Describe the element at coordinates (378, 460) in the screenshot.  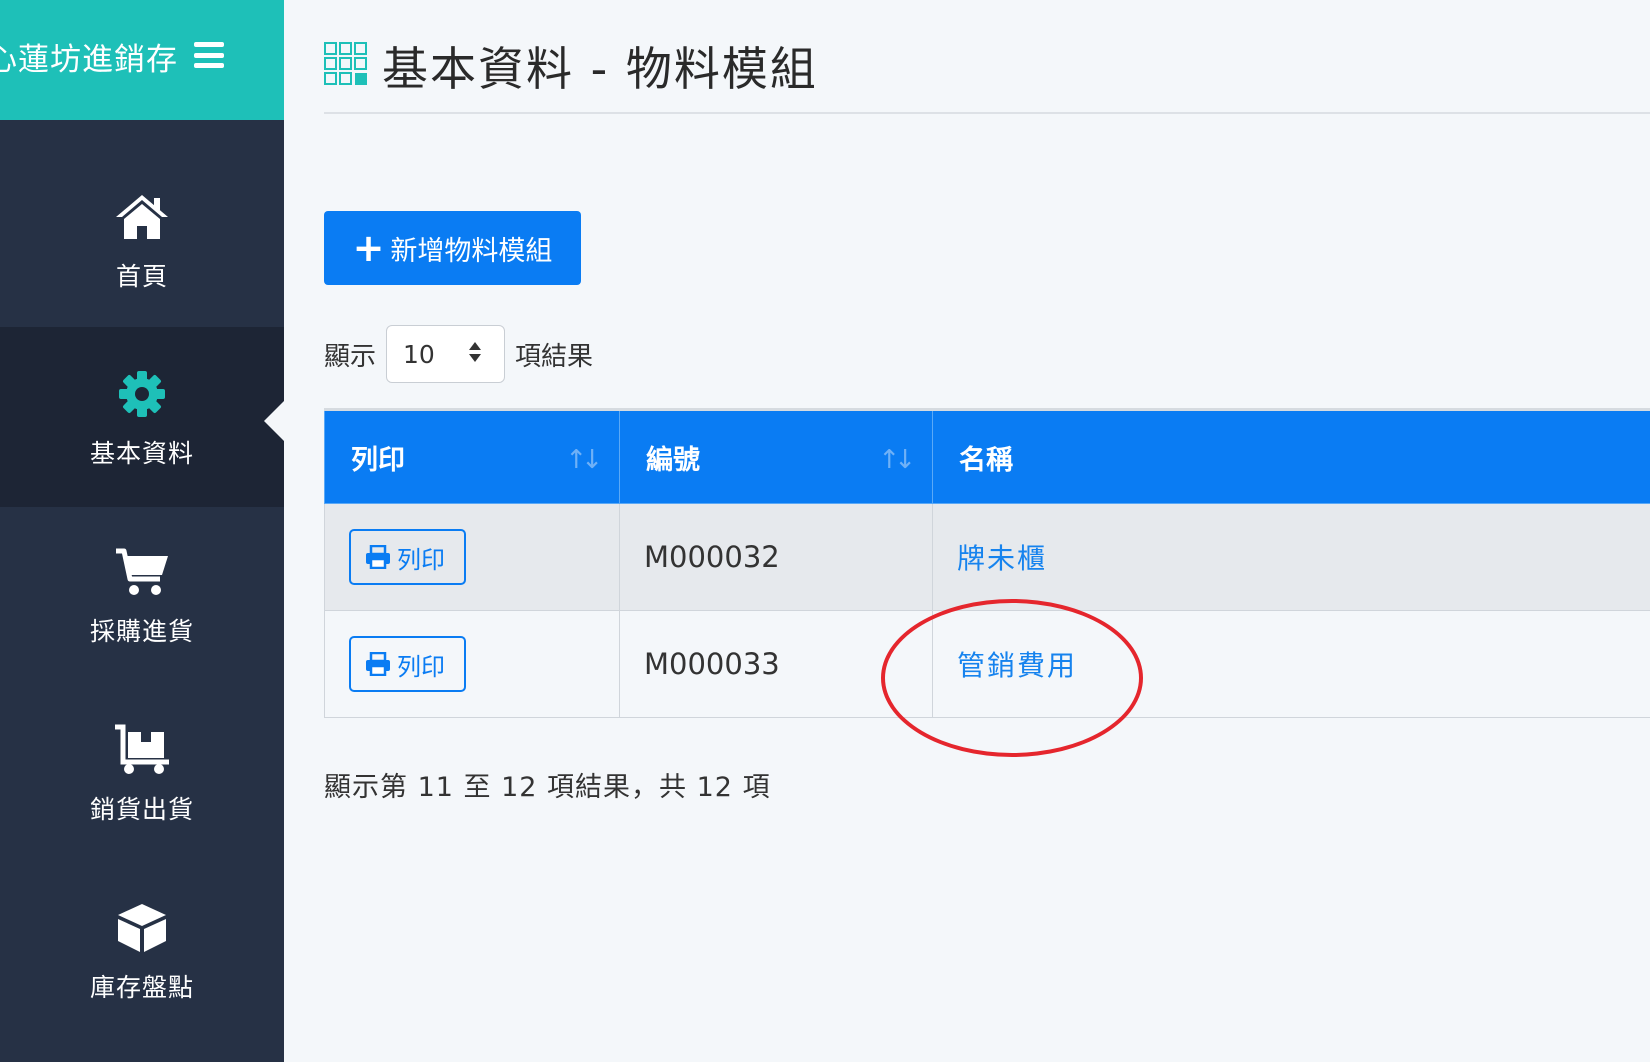
I see `column-header-label: 列印` at that location.